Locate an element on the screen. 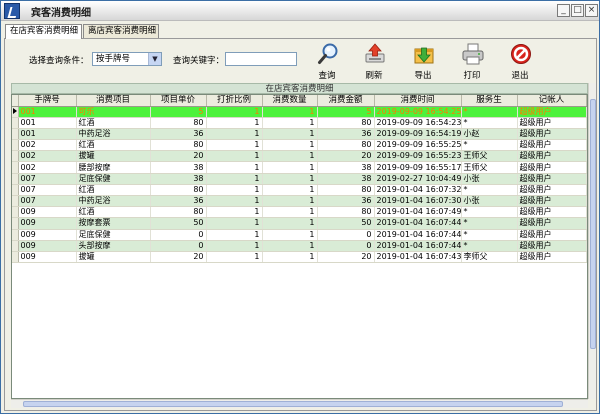  table-cell: 50 is located at coordinates (346, 223).